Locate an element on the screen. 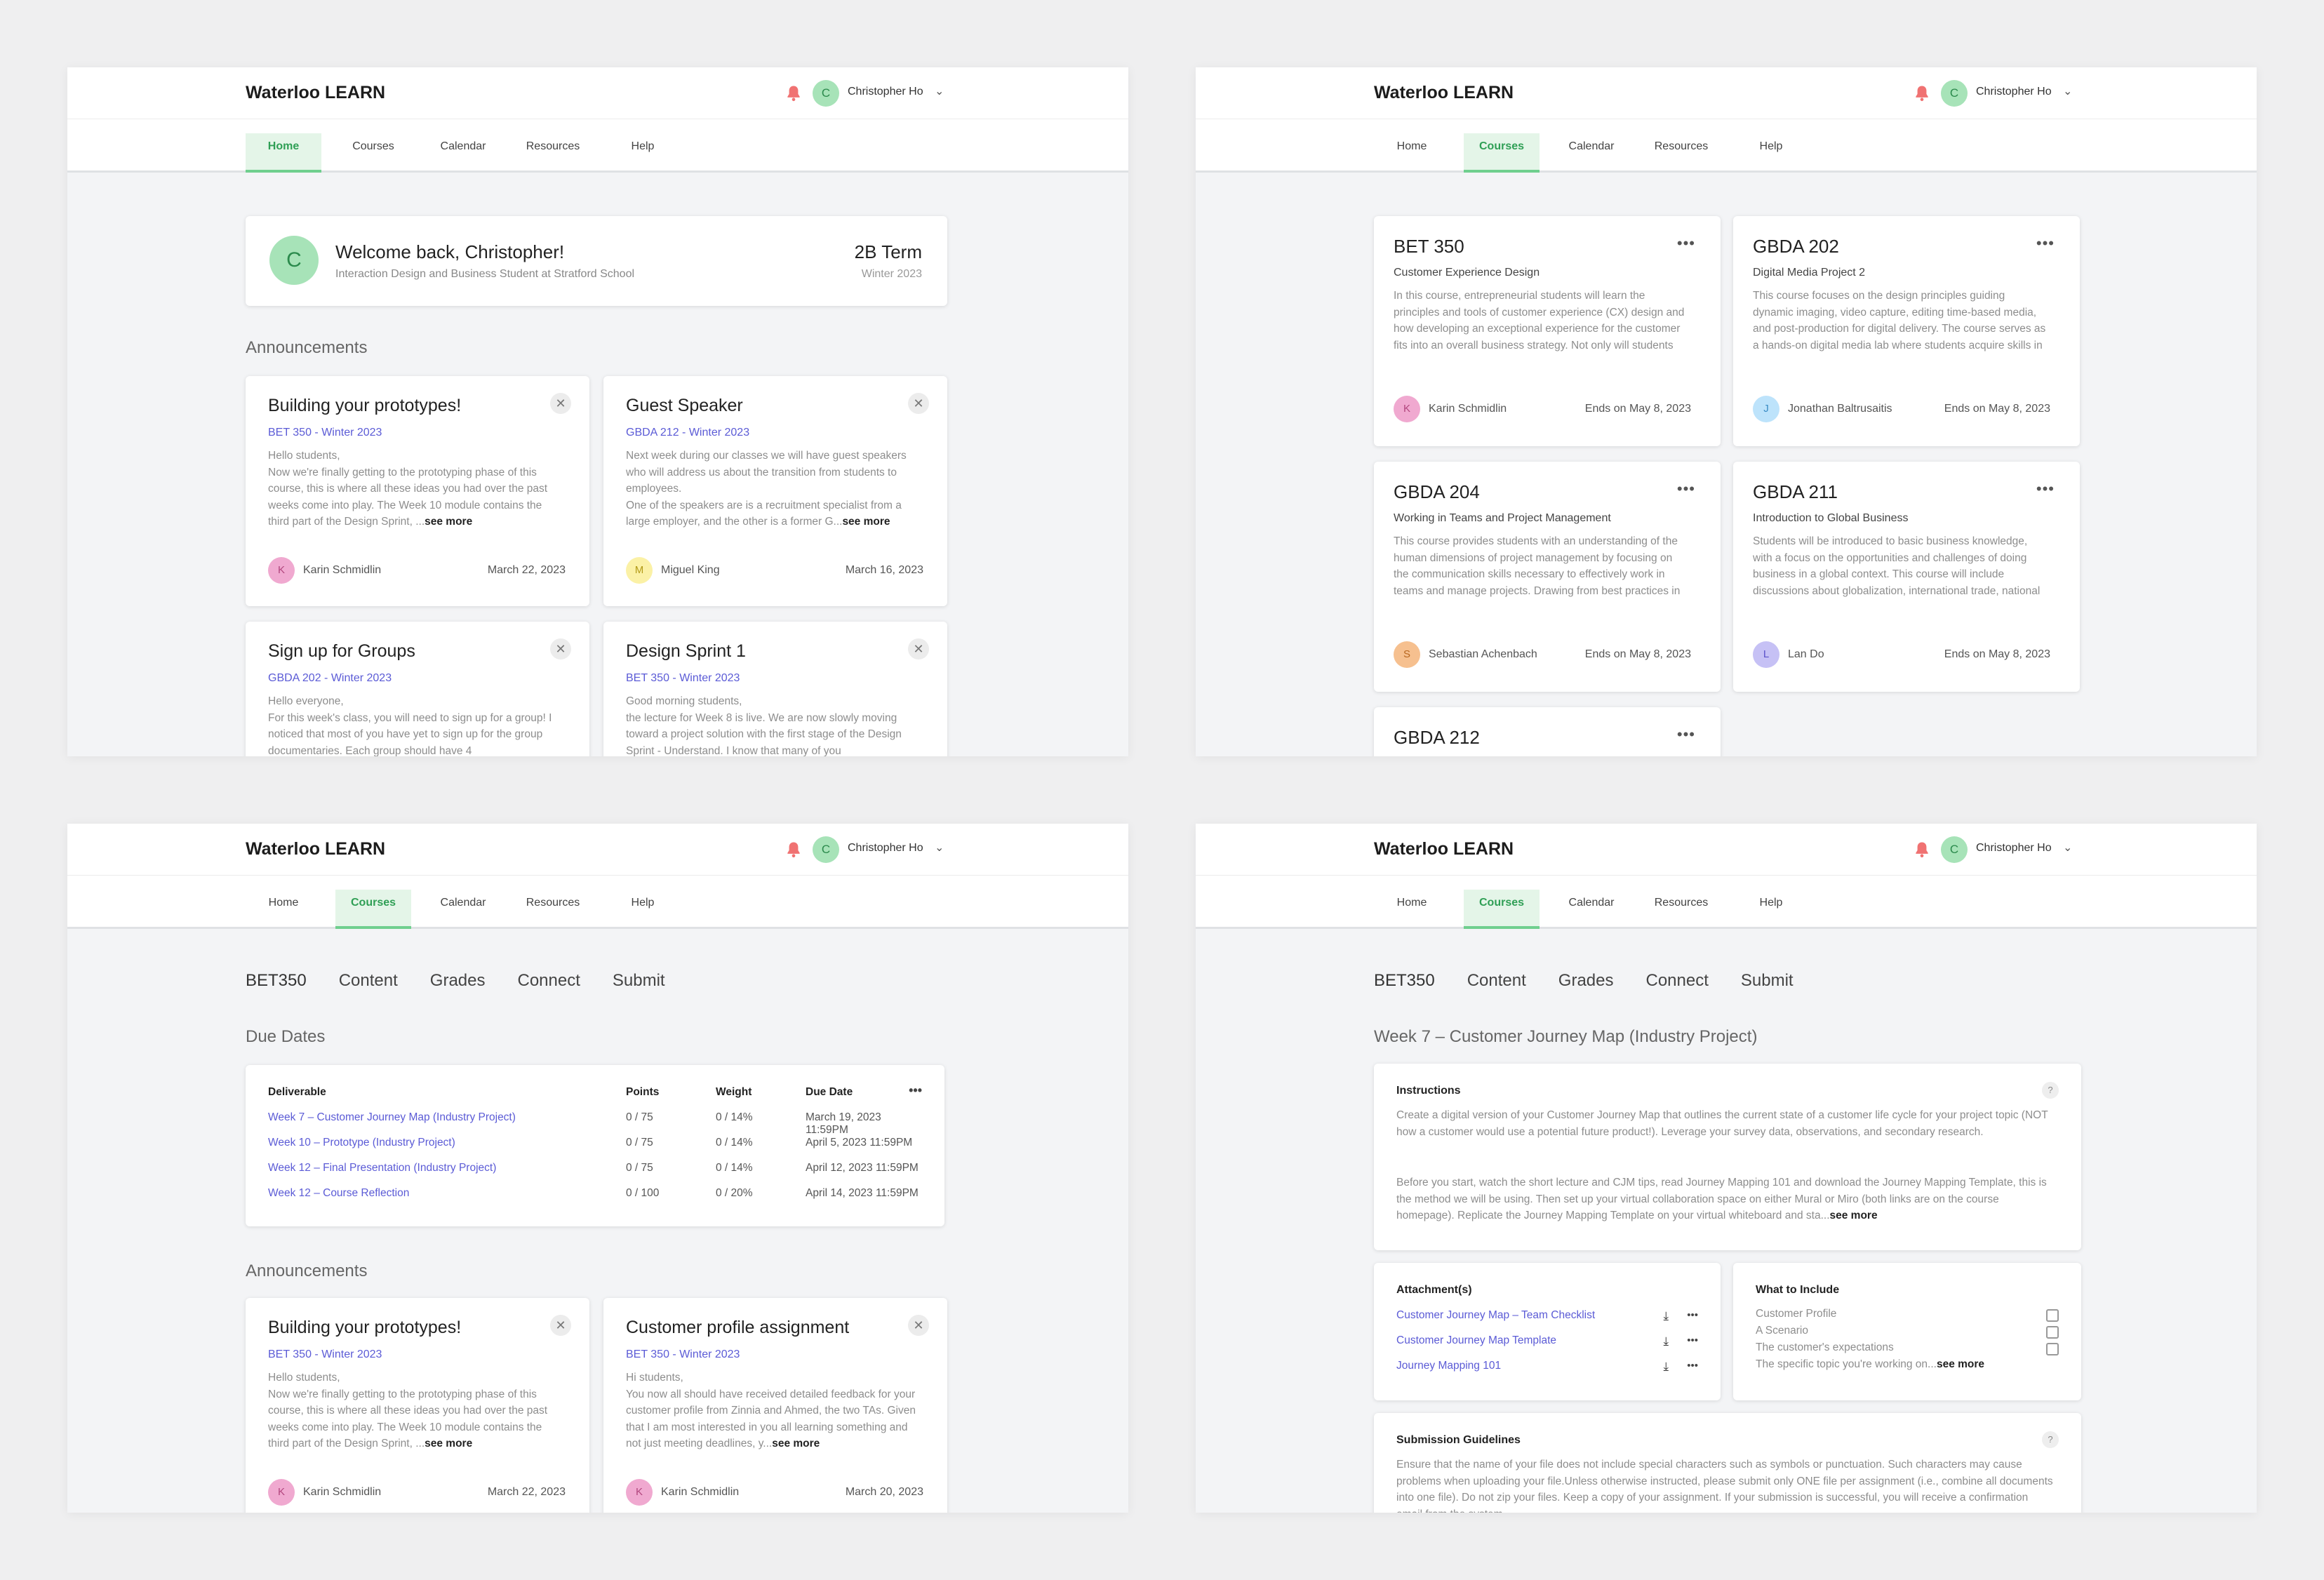 This screenshot has width=2324, height=1580. deliverable-link: Week 12 – Course Reflection is located at coordinates (339, 1193).